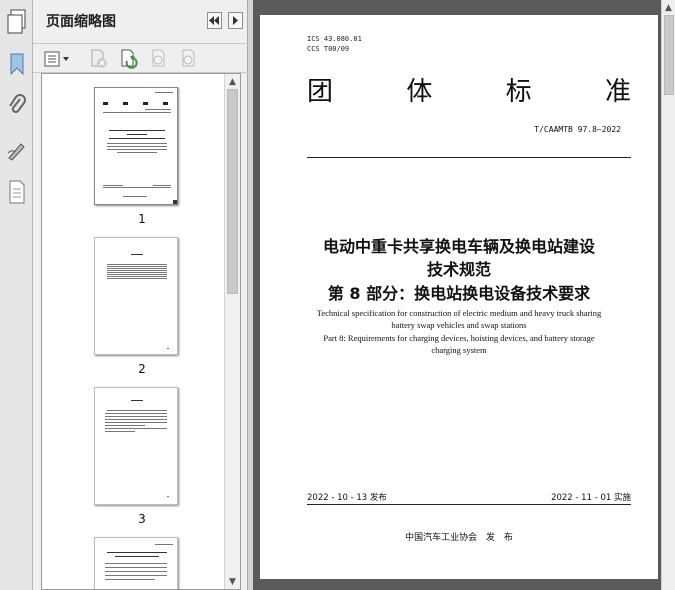 The image size is (675, 590). Describe the element at coordinates (140, 20) in the screenshot. I see `panel-header: 页面缩略图` at that location.